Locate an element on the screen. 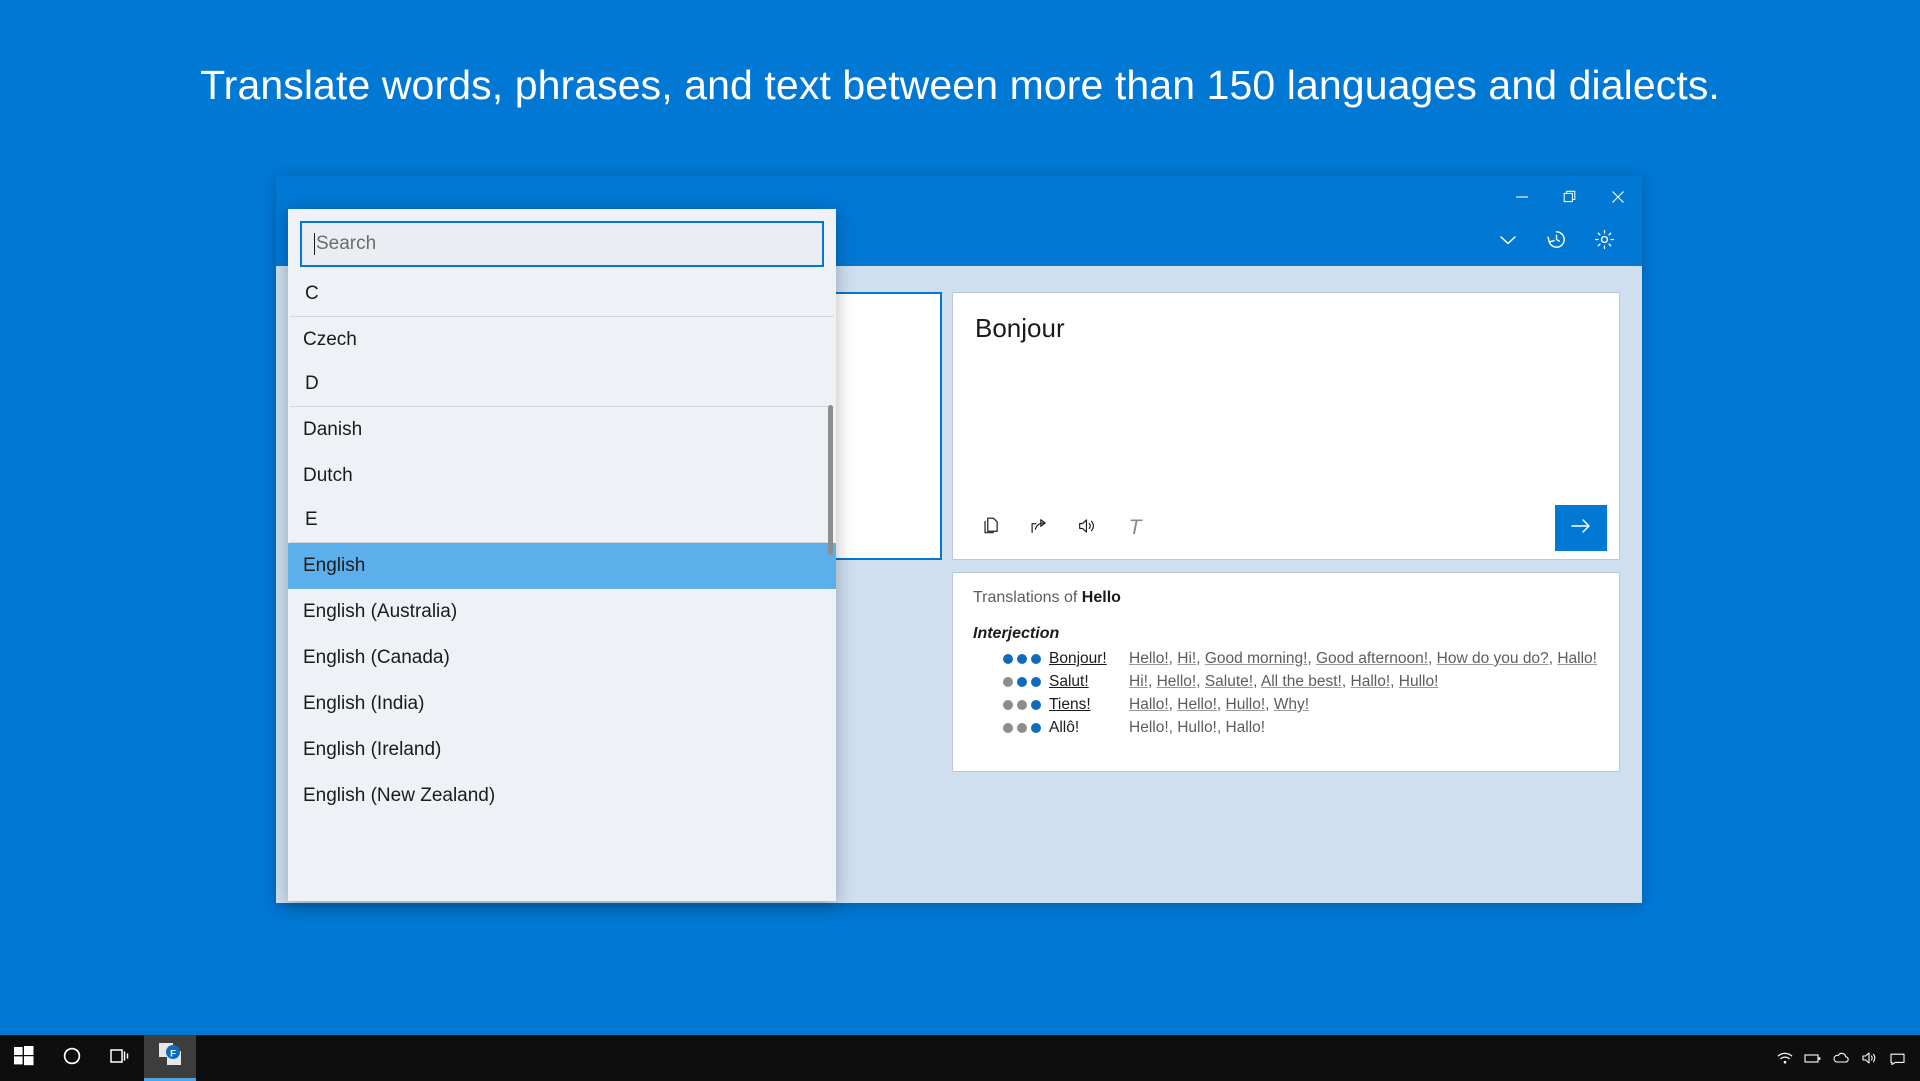 The image size is (1920, 1081). network-icon is located at coordinates (1785, 1058).